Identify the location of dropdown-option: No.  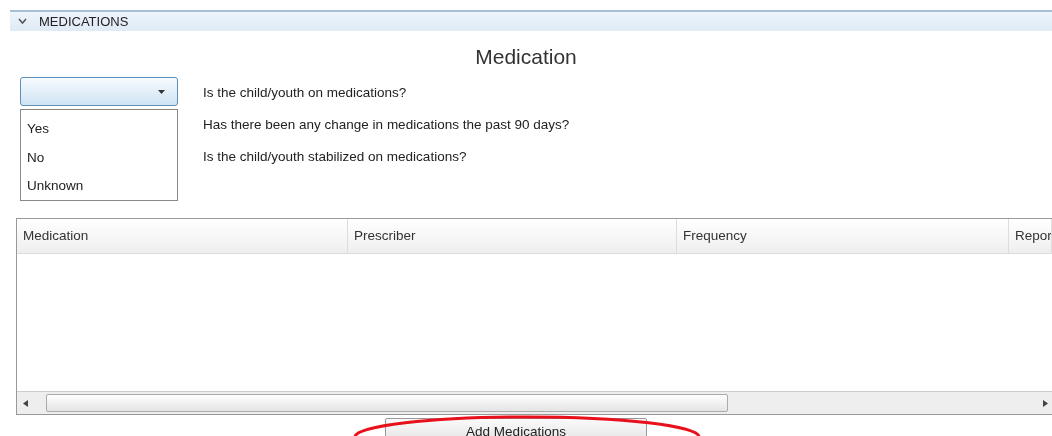
(99, 157).